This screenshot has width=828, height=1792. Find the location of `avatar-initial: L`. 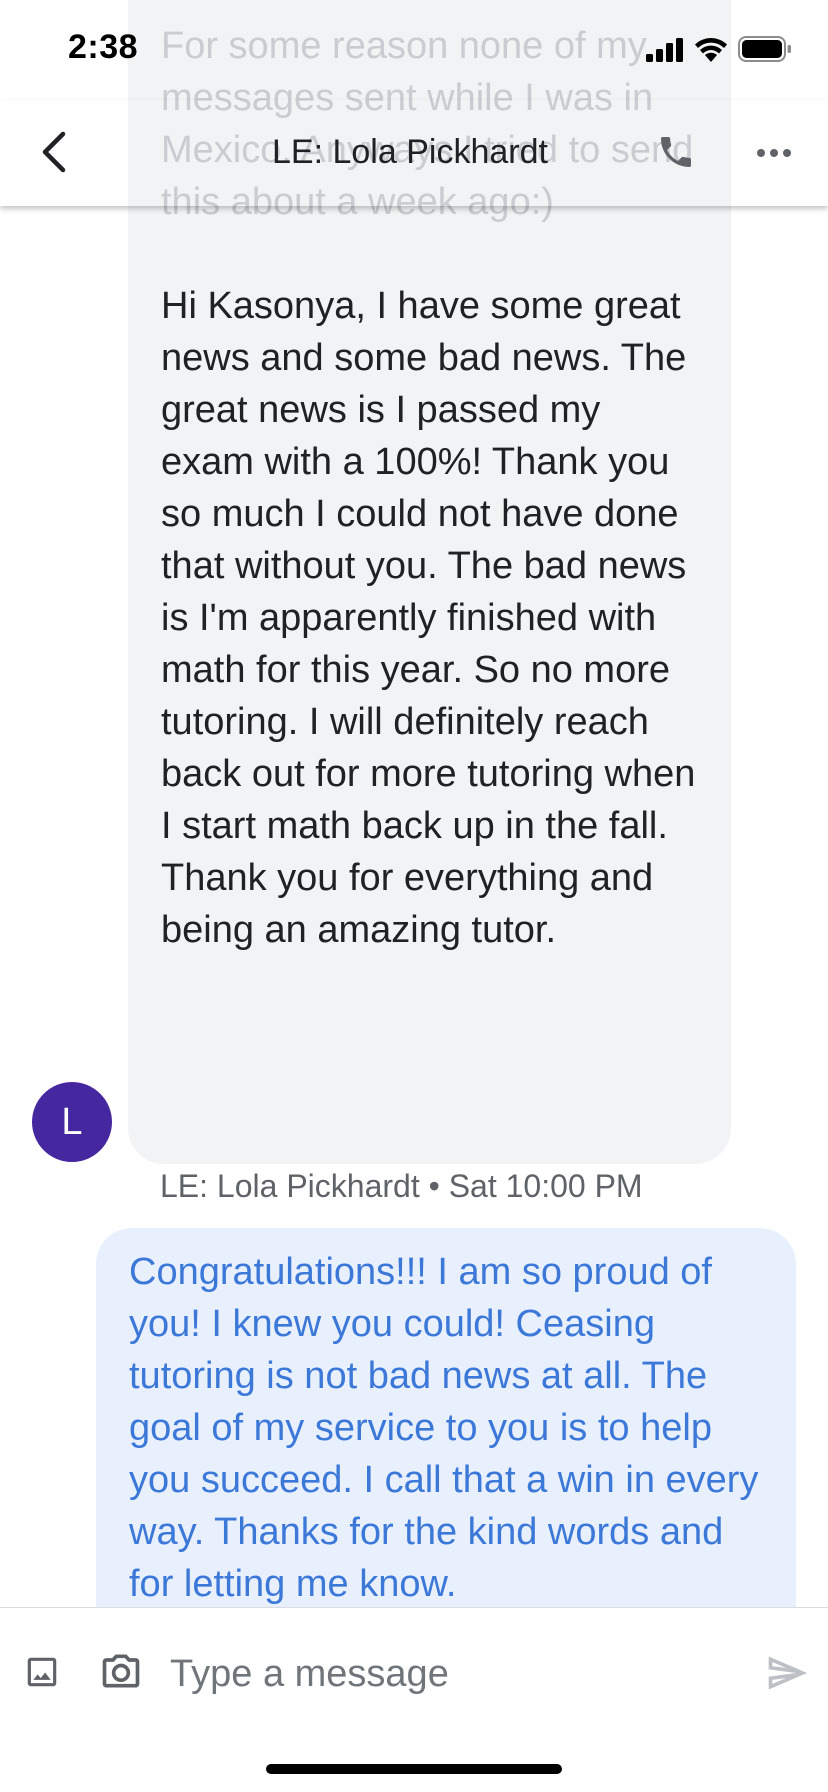

avatar-initial: L is located at coordinates (72, 1122).